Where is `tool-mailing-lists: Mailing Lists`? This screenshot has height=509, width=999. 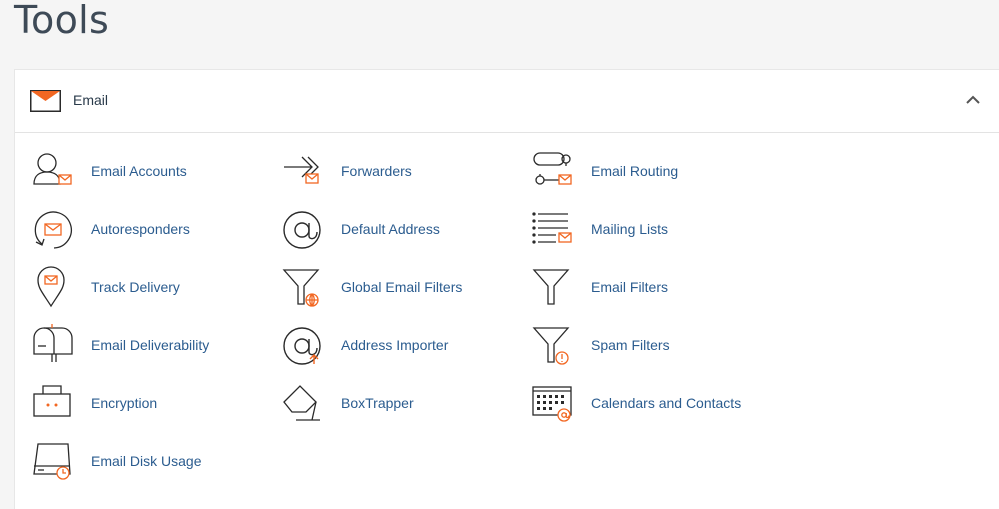 tool-mailing-lists: Mailing Lists is located at coordinates (652, 230).